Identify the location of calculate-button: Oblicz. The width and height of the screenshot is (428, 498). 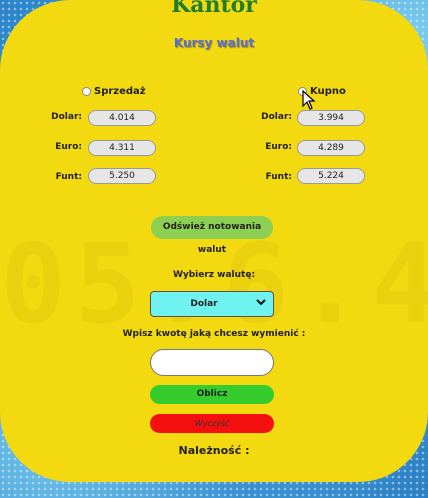
(212, 394).